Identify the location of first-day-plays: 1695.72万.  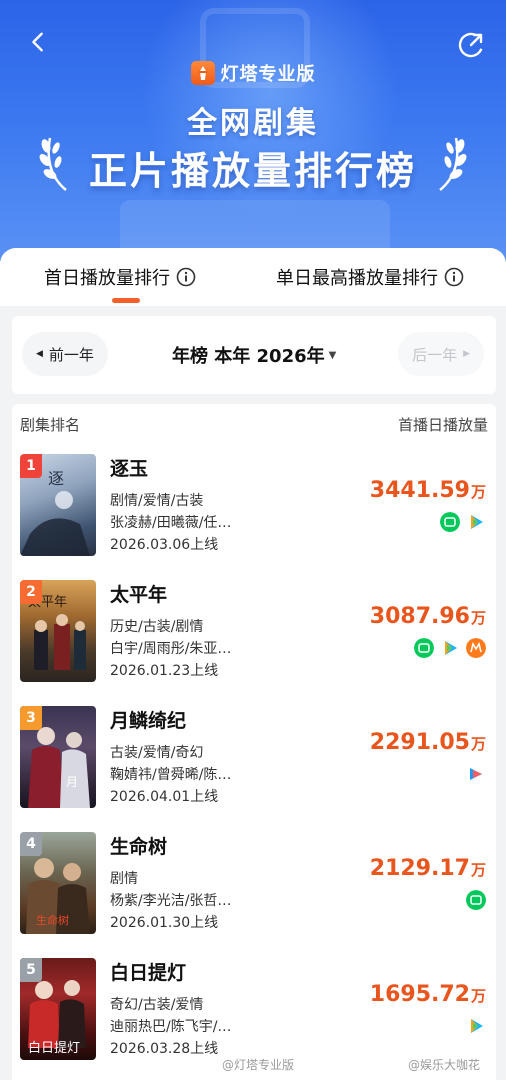
(427, 994).